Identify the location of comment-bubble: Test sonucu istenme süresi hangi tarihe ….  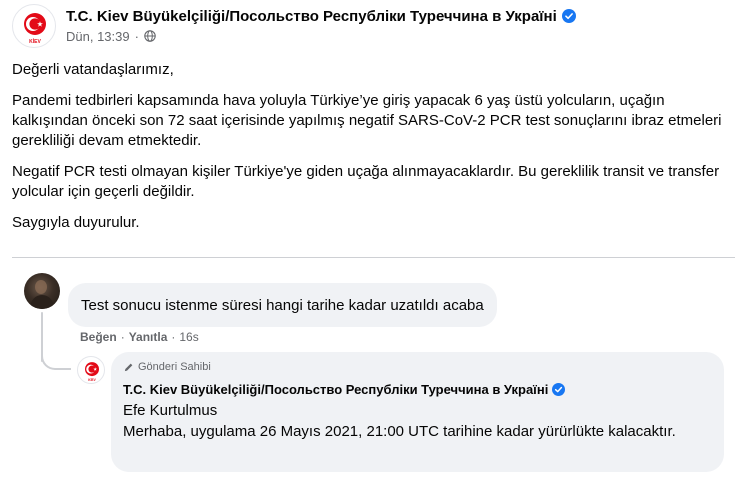
(282, 305).